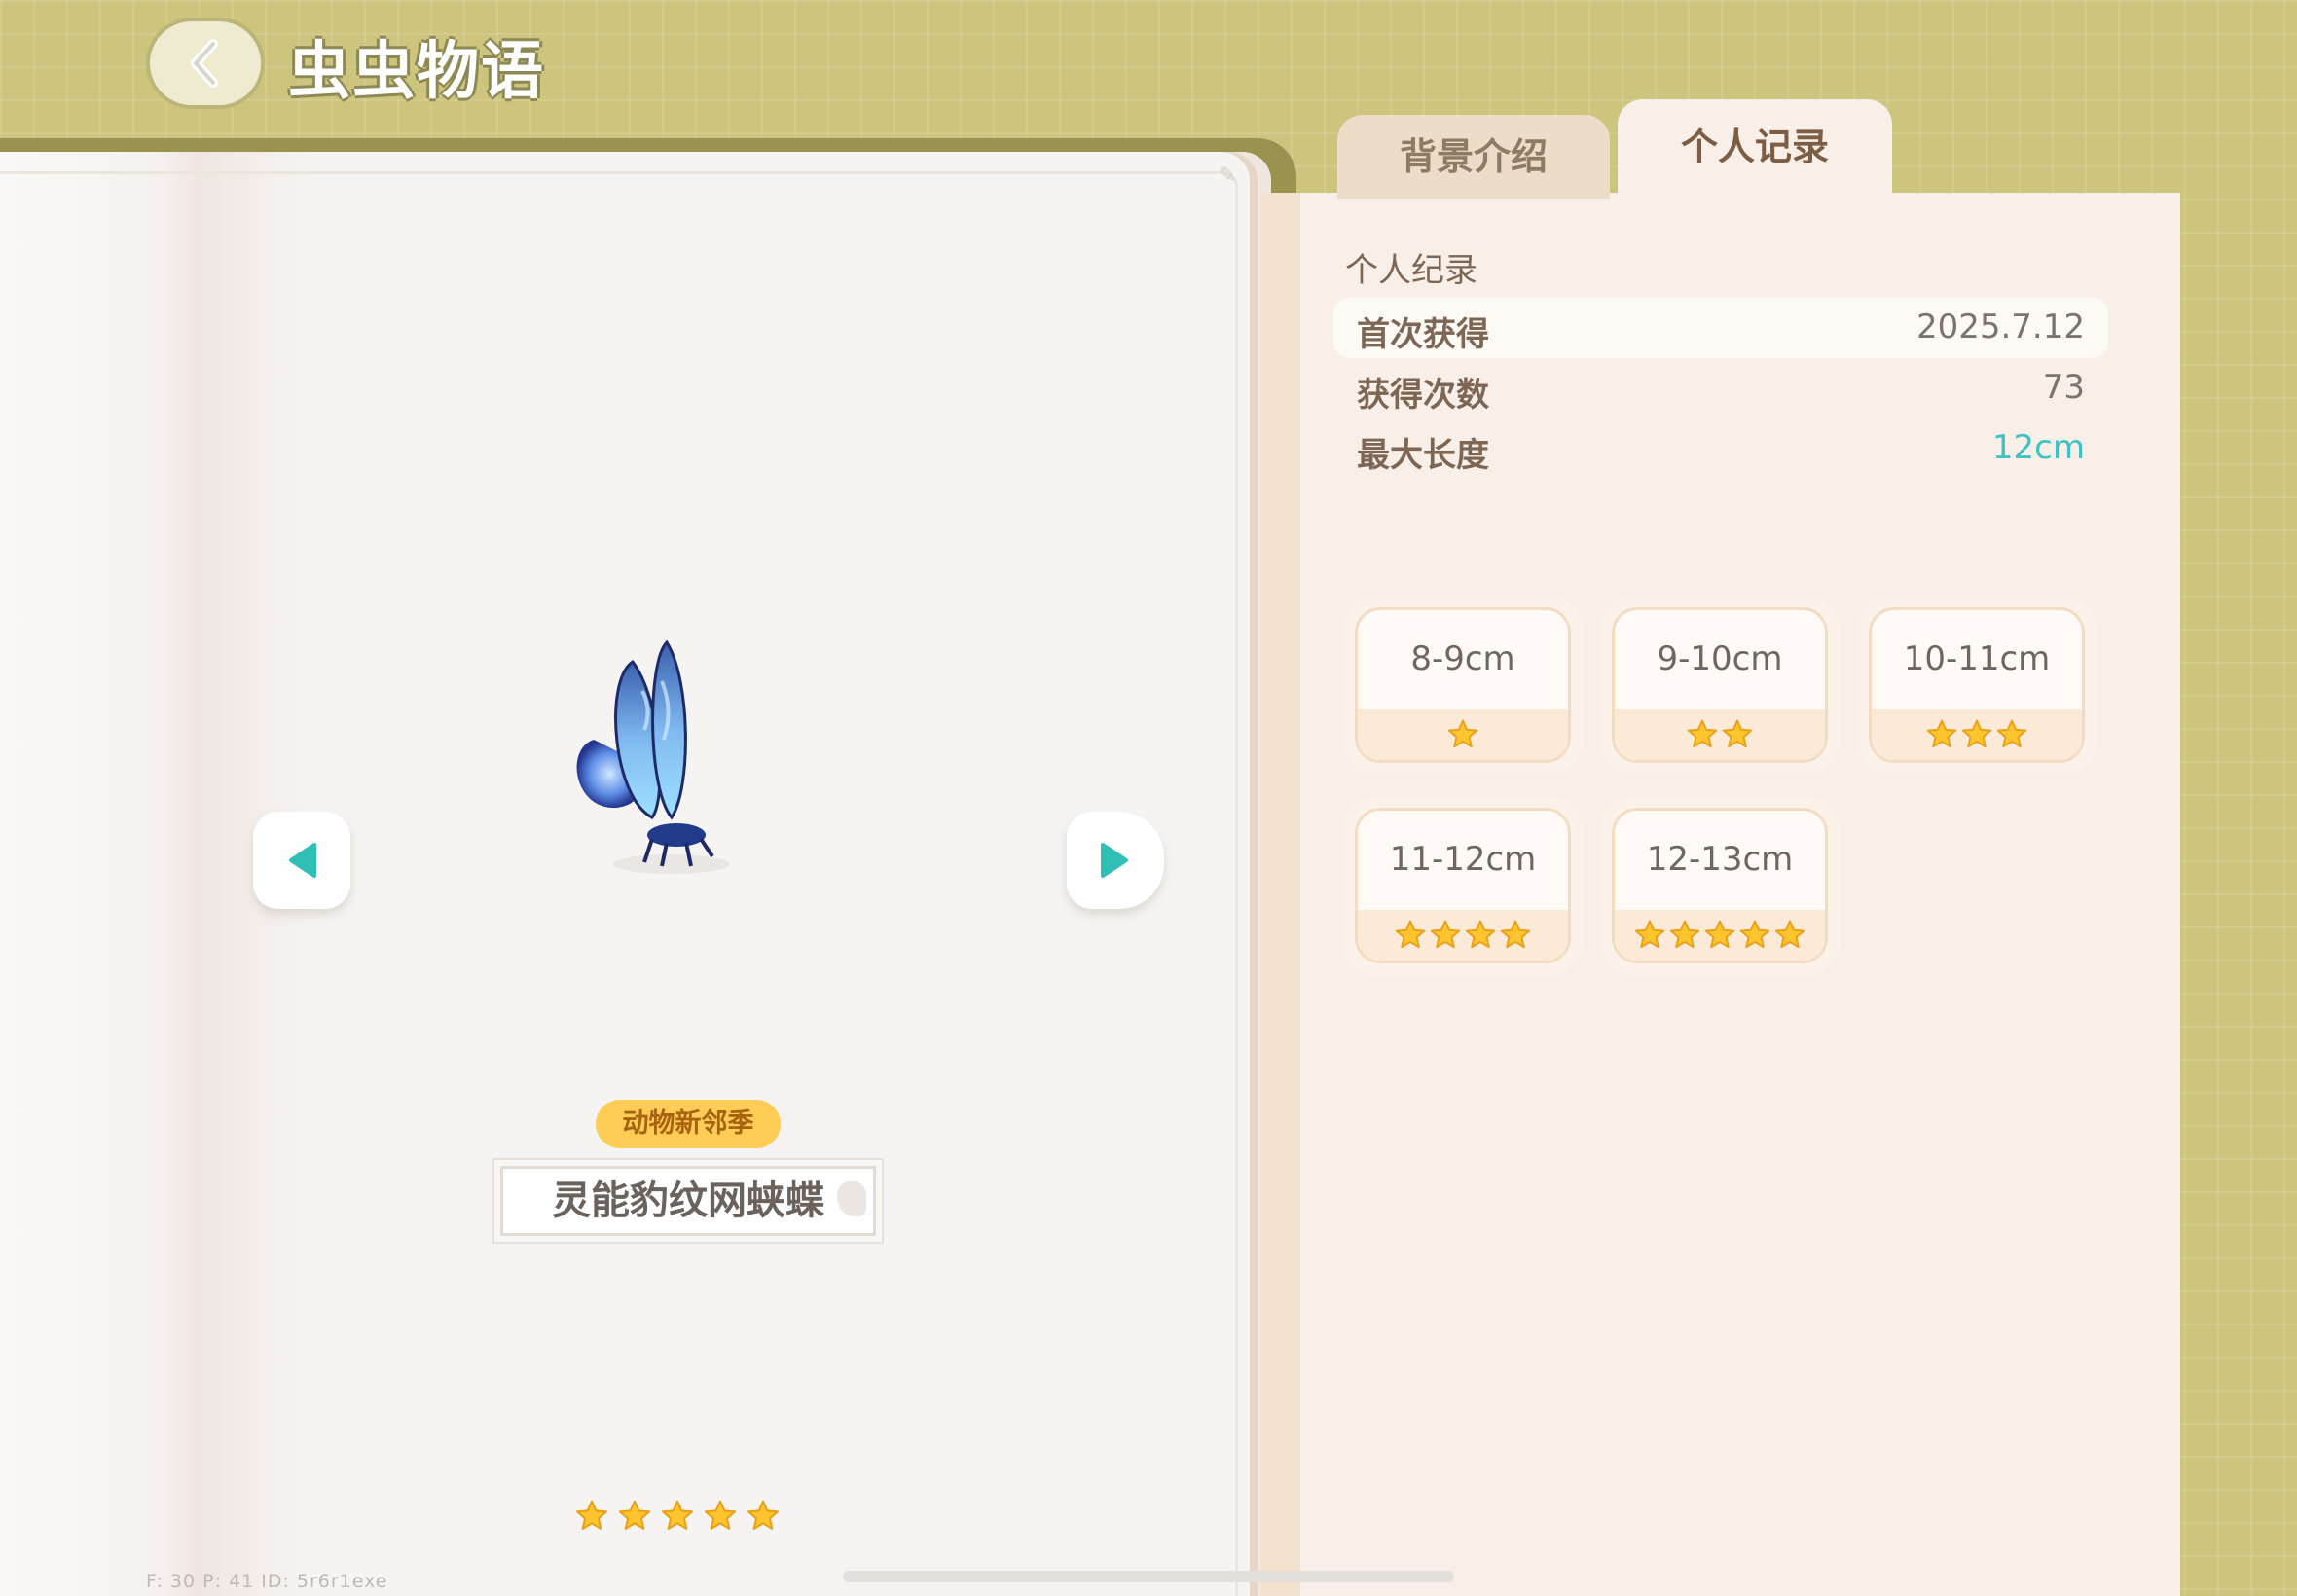  I want to click on size-tier-label: 8-9cm, so click(1462, 658).